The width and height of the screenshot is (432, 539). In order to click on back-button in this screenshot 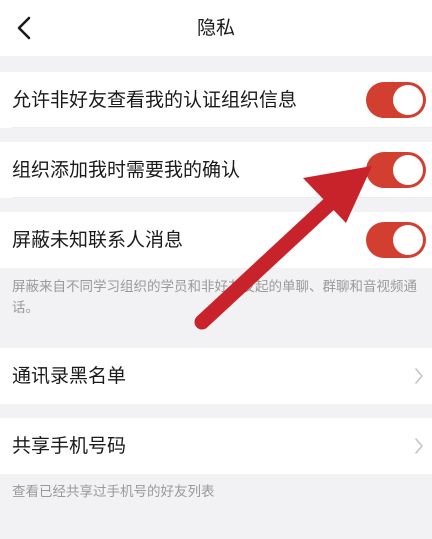, I will do `click(24, 28)`.